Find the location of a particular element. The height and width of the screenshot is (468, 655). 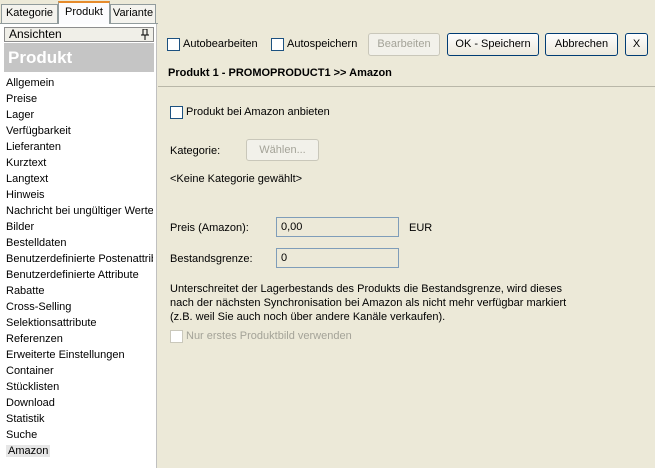

sidebar-item-erweiterte-einstellungen: Erweiterte Einstellungen is located at coordinates (78, 355).